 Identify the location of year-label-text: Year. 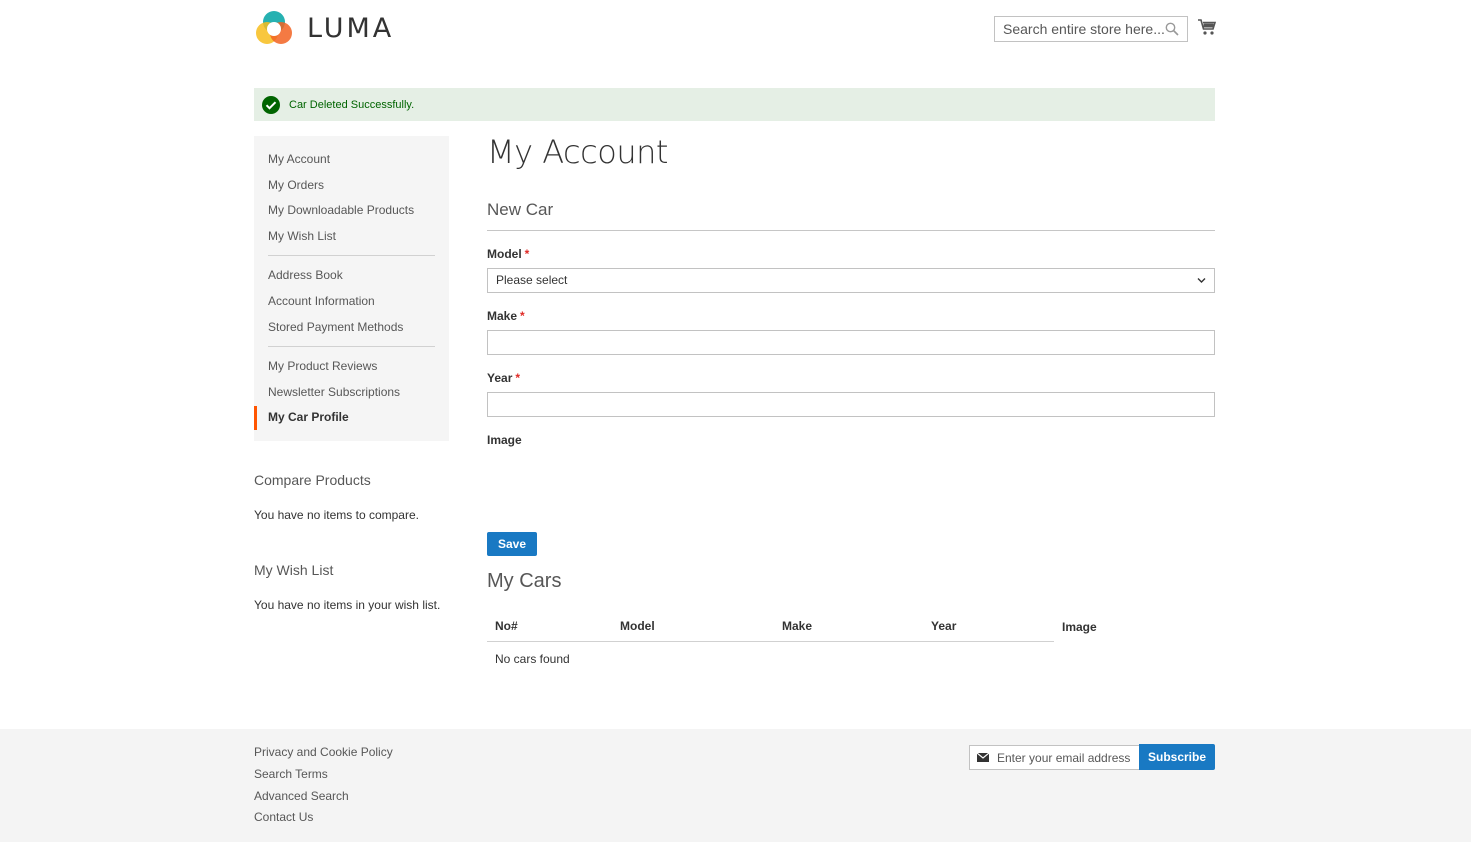
(500, 378).